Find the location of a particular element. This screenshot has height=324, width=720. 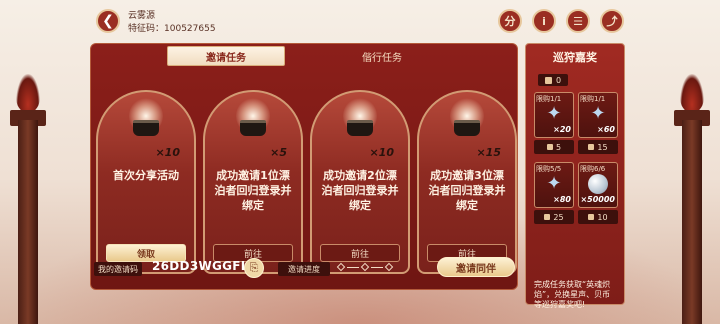

task-card: ×10 首次分享活动 领取 is located at coordinates (146, 182).